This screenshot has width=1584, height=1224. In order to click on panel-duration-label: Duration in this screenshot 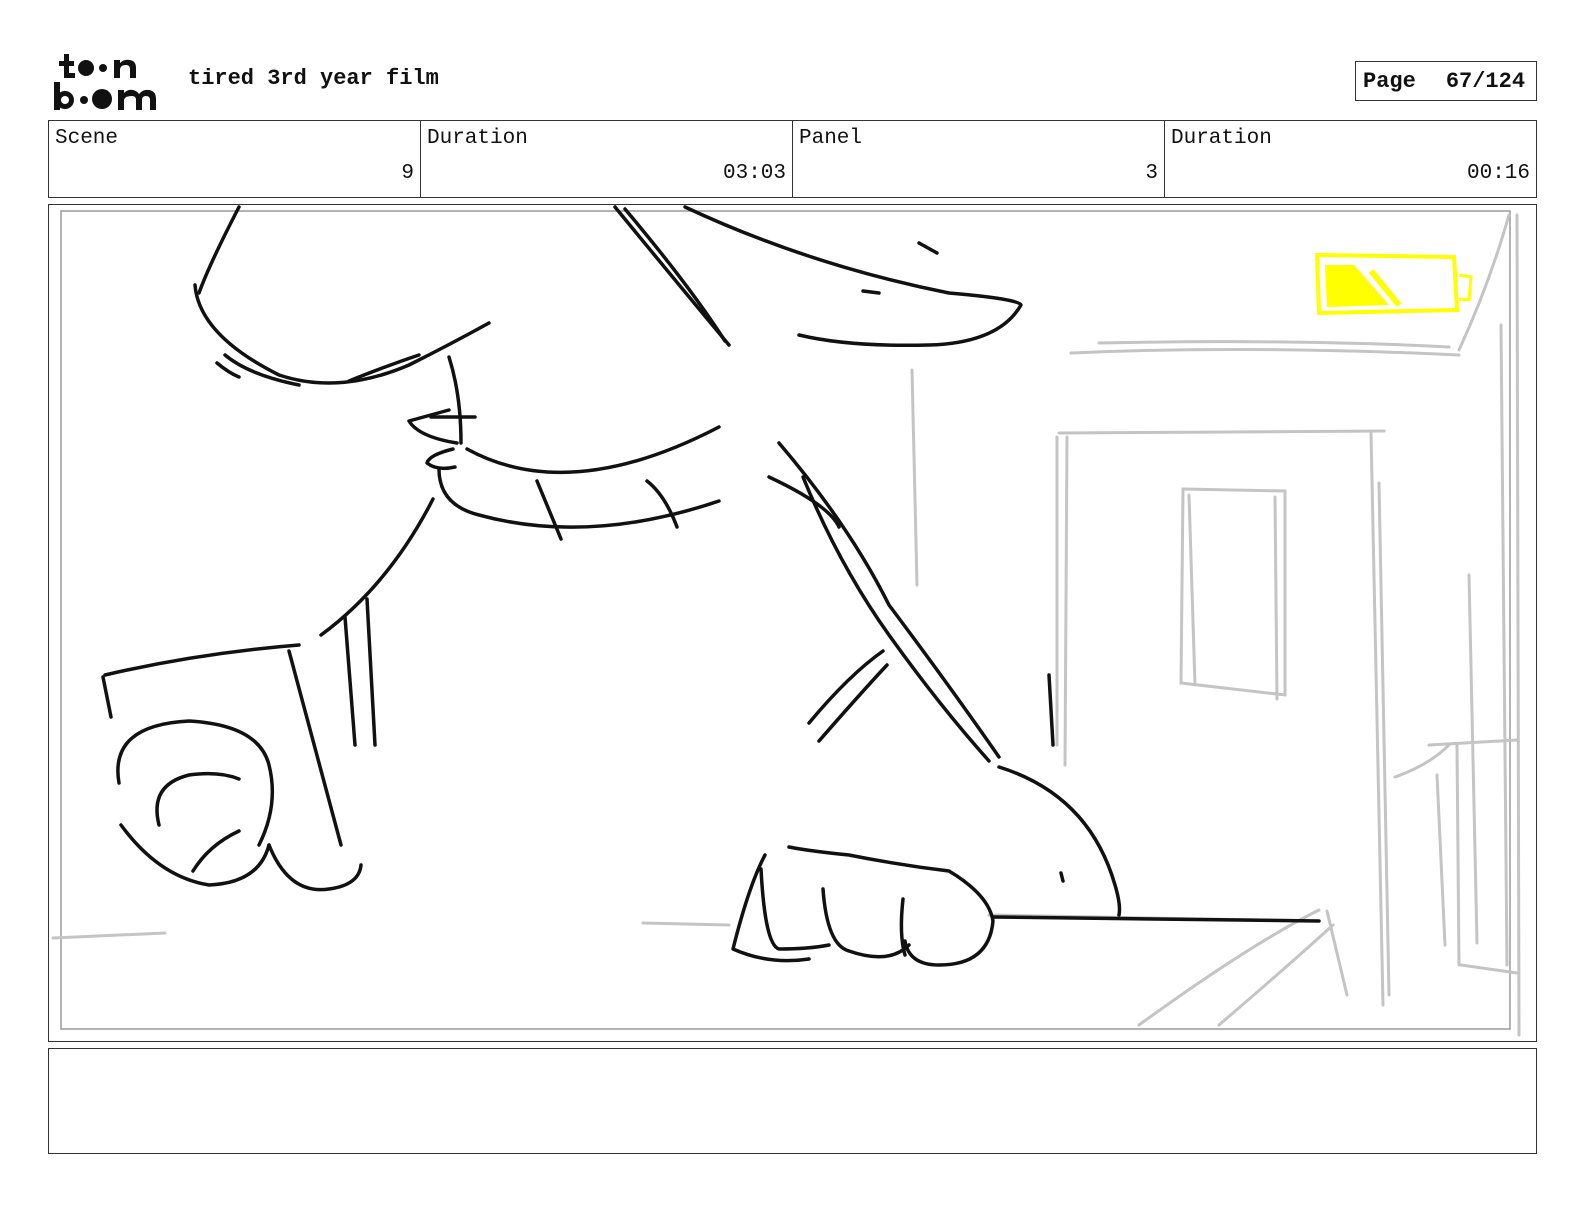, I will do `click(1221, 138)`.